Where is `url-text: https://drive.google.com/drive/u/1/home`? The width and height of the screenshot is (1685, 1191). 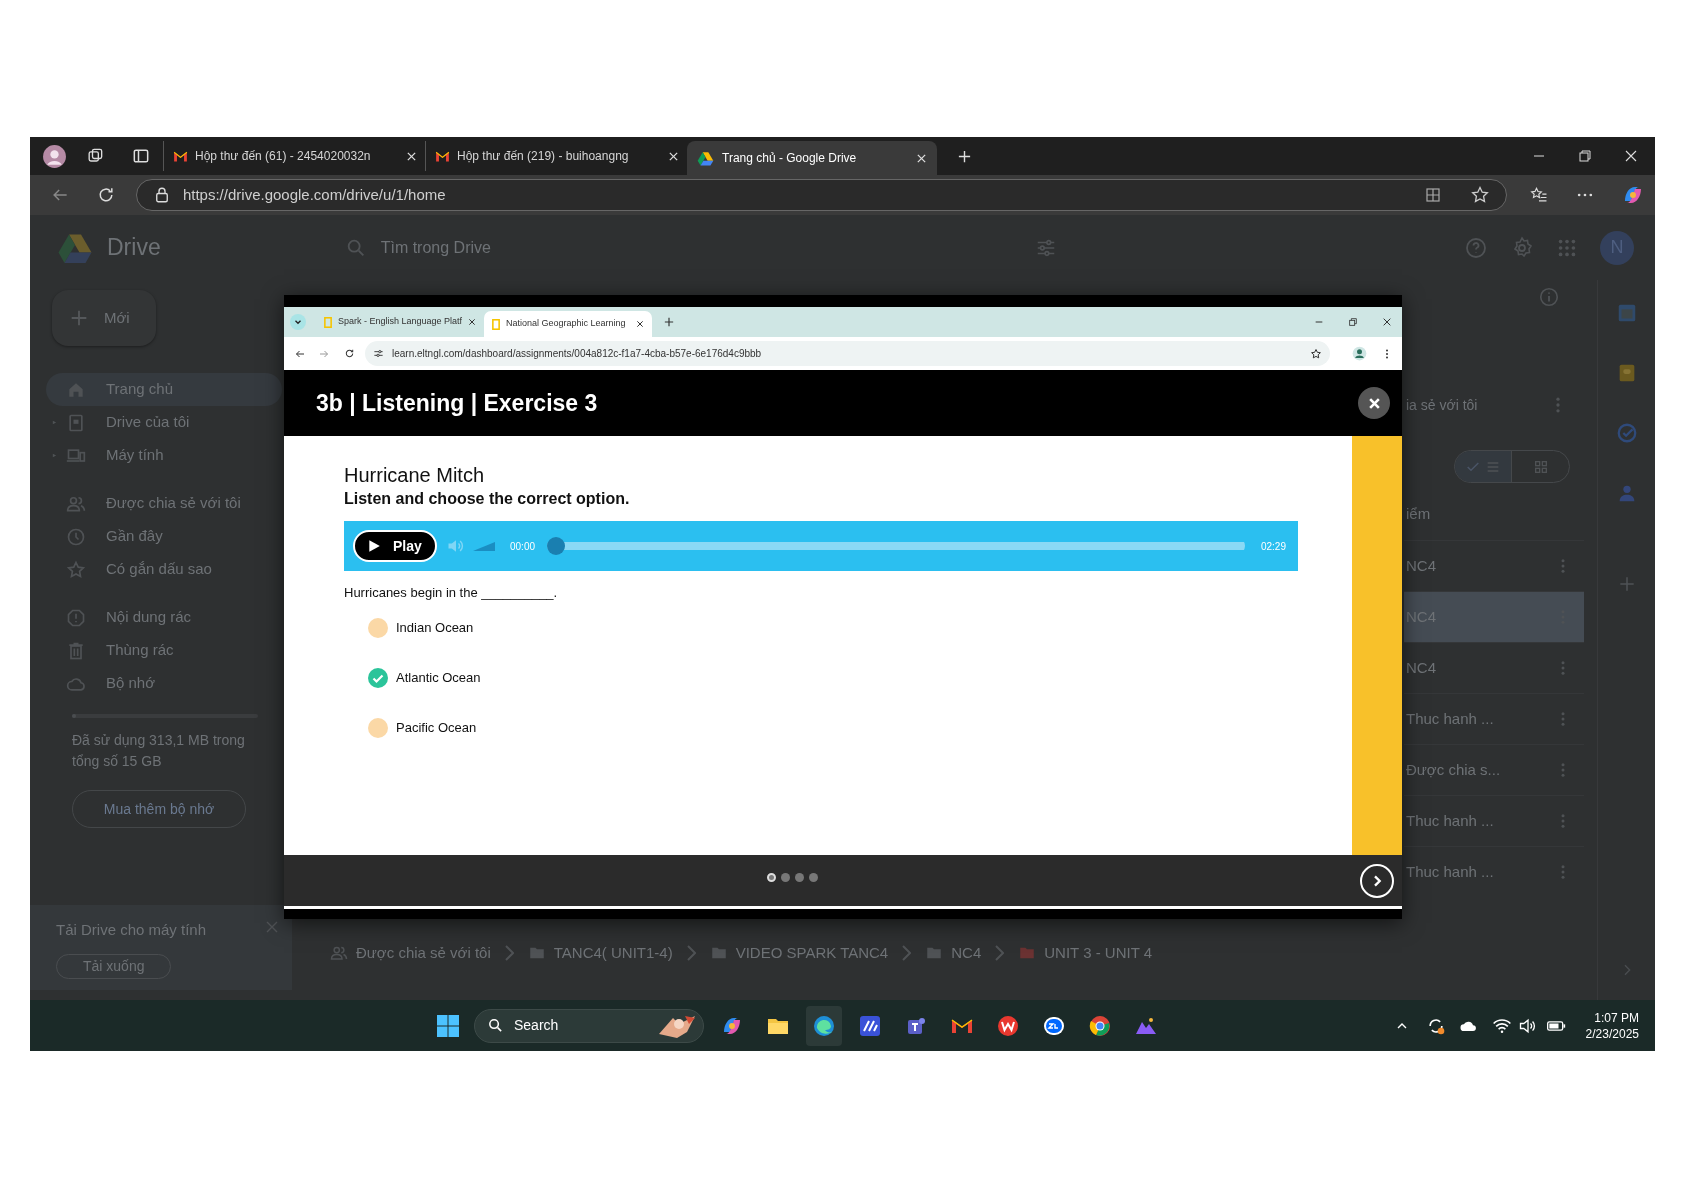 url-text: https://drive.google.com/drive/u/1/home is located at coordinates (314, 194).